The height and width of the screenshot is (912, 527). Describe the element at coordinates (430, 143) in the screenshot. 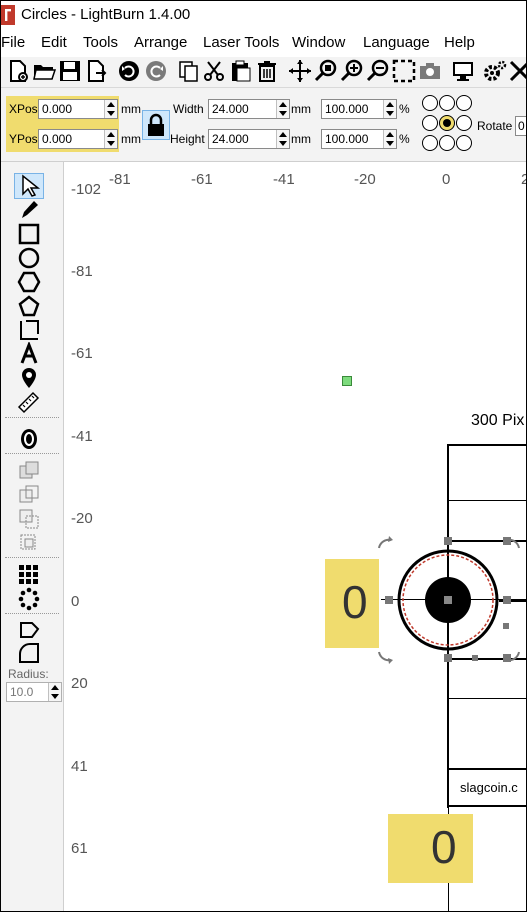

I see `anchor-bottom-left` at that location.